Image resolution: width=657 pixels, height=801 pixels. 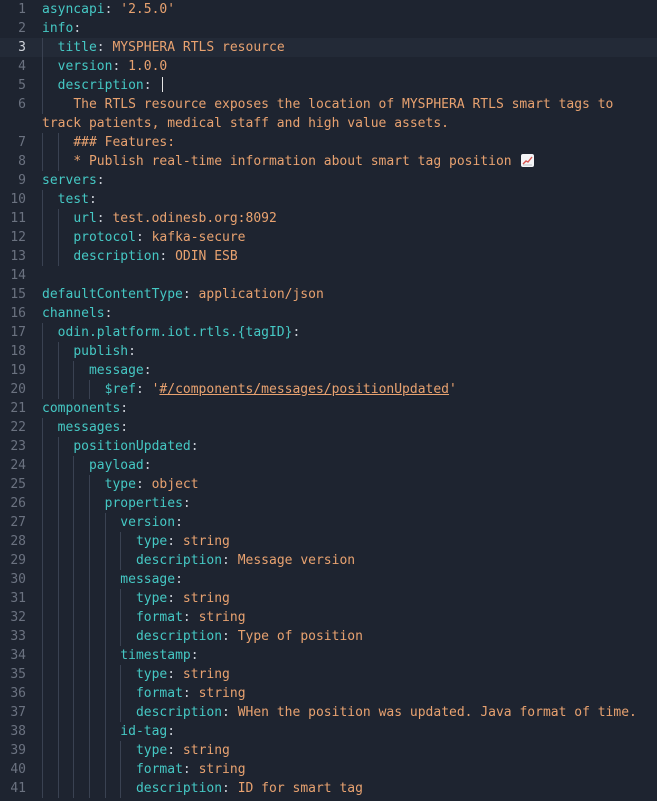 I want to click on yaml-value: string, so click(x=222, y=693).